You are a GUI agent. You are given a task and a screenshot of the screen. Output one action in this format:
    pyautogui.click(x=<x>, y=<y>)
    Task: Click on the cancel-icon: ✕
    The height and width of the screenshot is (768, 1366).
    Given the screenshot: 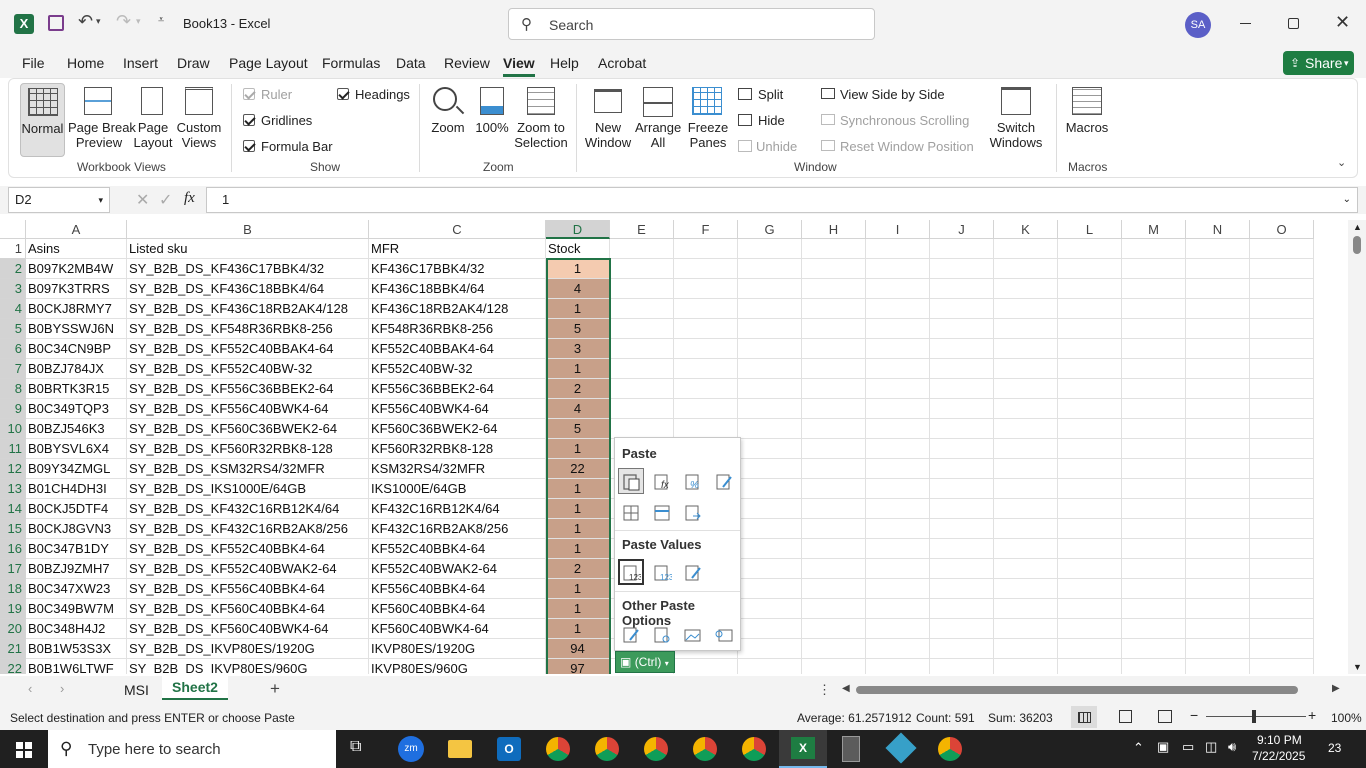 What is the action you would take?
    pyautogui.click(x=142, y=200)
    